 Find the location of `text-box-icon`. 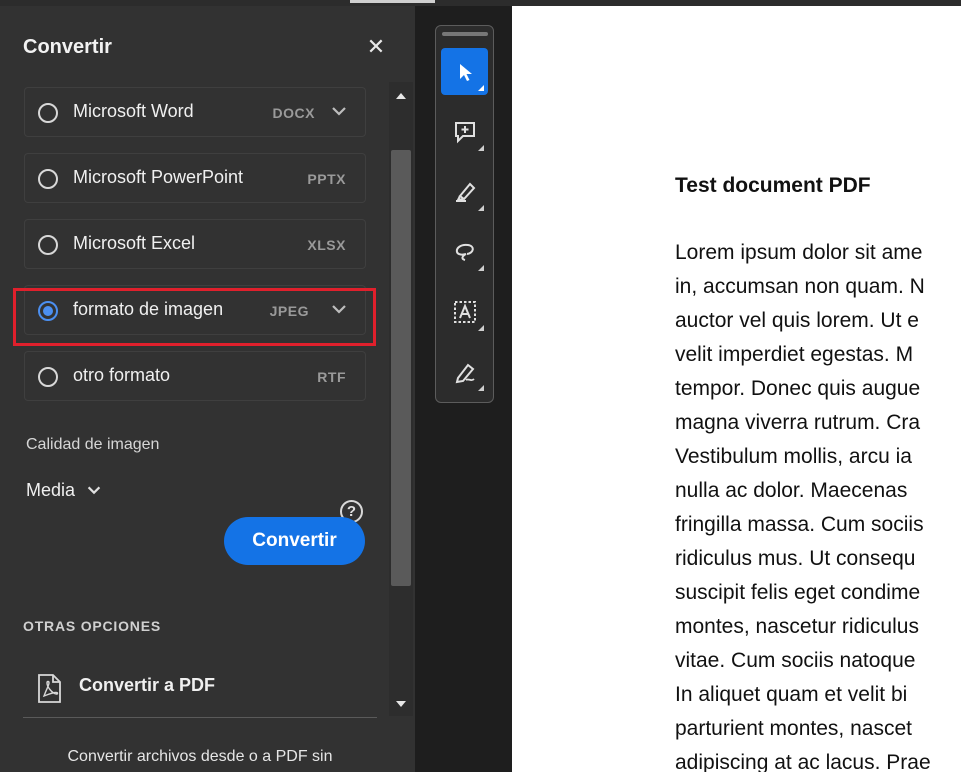

text-box-icon is located at coordinates (464, 311).